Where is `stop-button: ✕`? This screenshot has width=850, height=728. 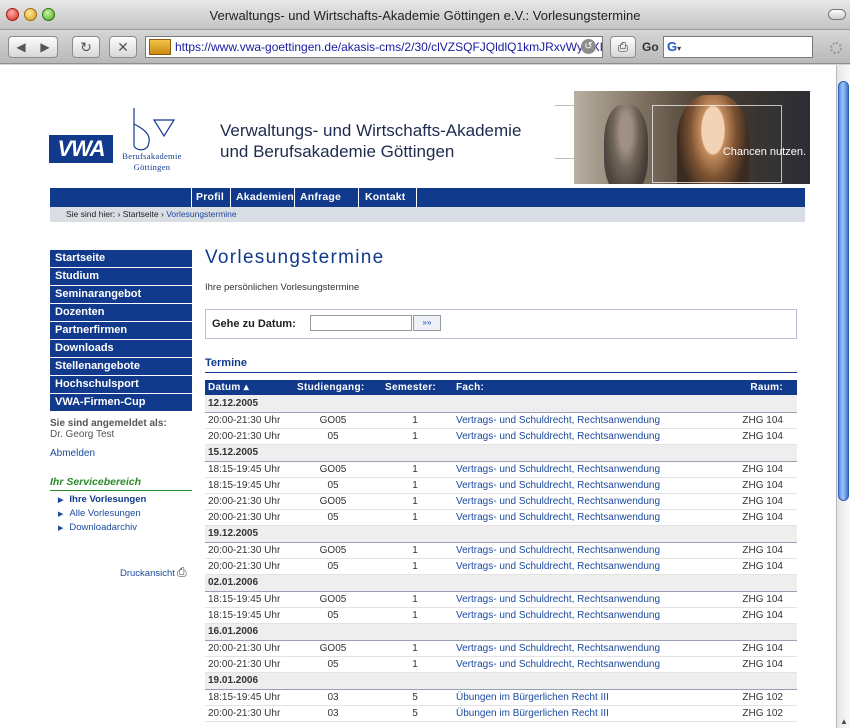 stop-button: ✕ is located at coordinates (123, 47).